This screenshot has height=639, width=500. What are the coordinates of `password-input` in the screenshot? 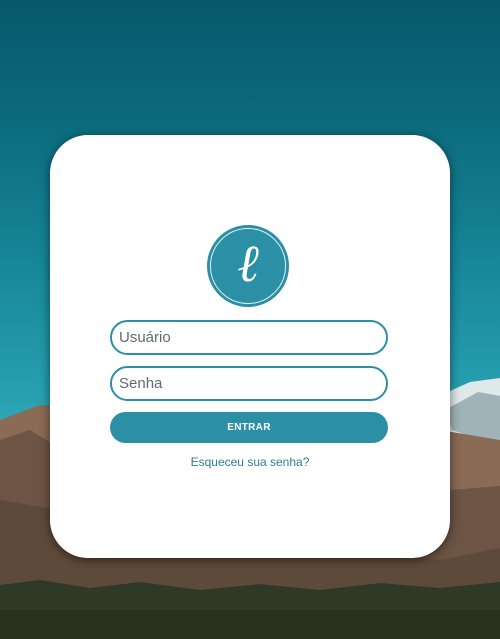 It's located at (249, 383).